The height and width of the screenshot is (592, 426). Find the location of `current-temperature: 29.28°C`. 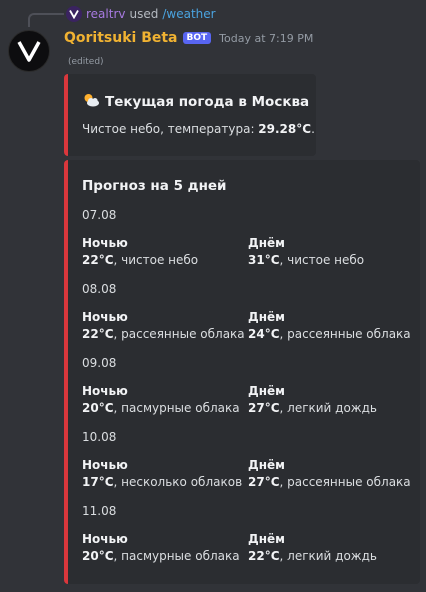

current-temperature: 29.28°C is located at coordinates (285, 129).